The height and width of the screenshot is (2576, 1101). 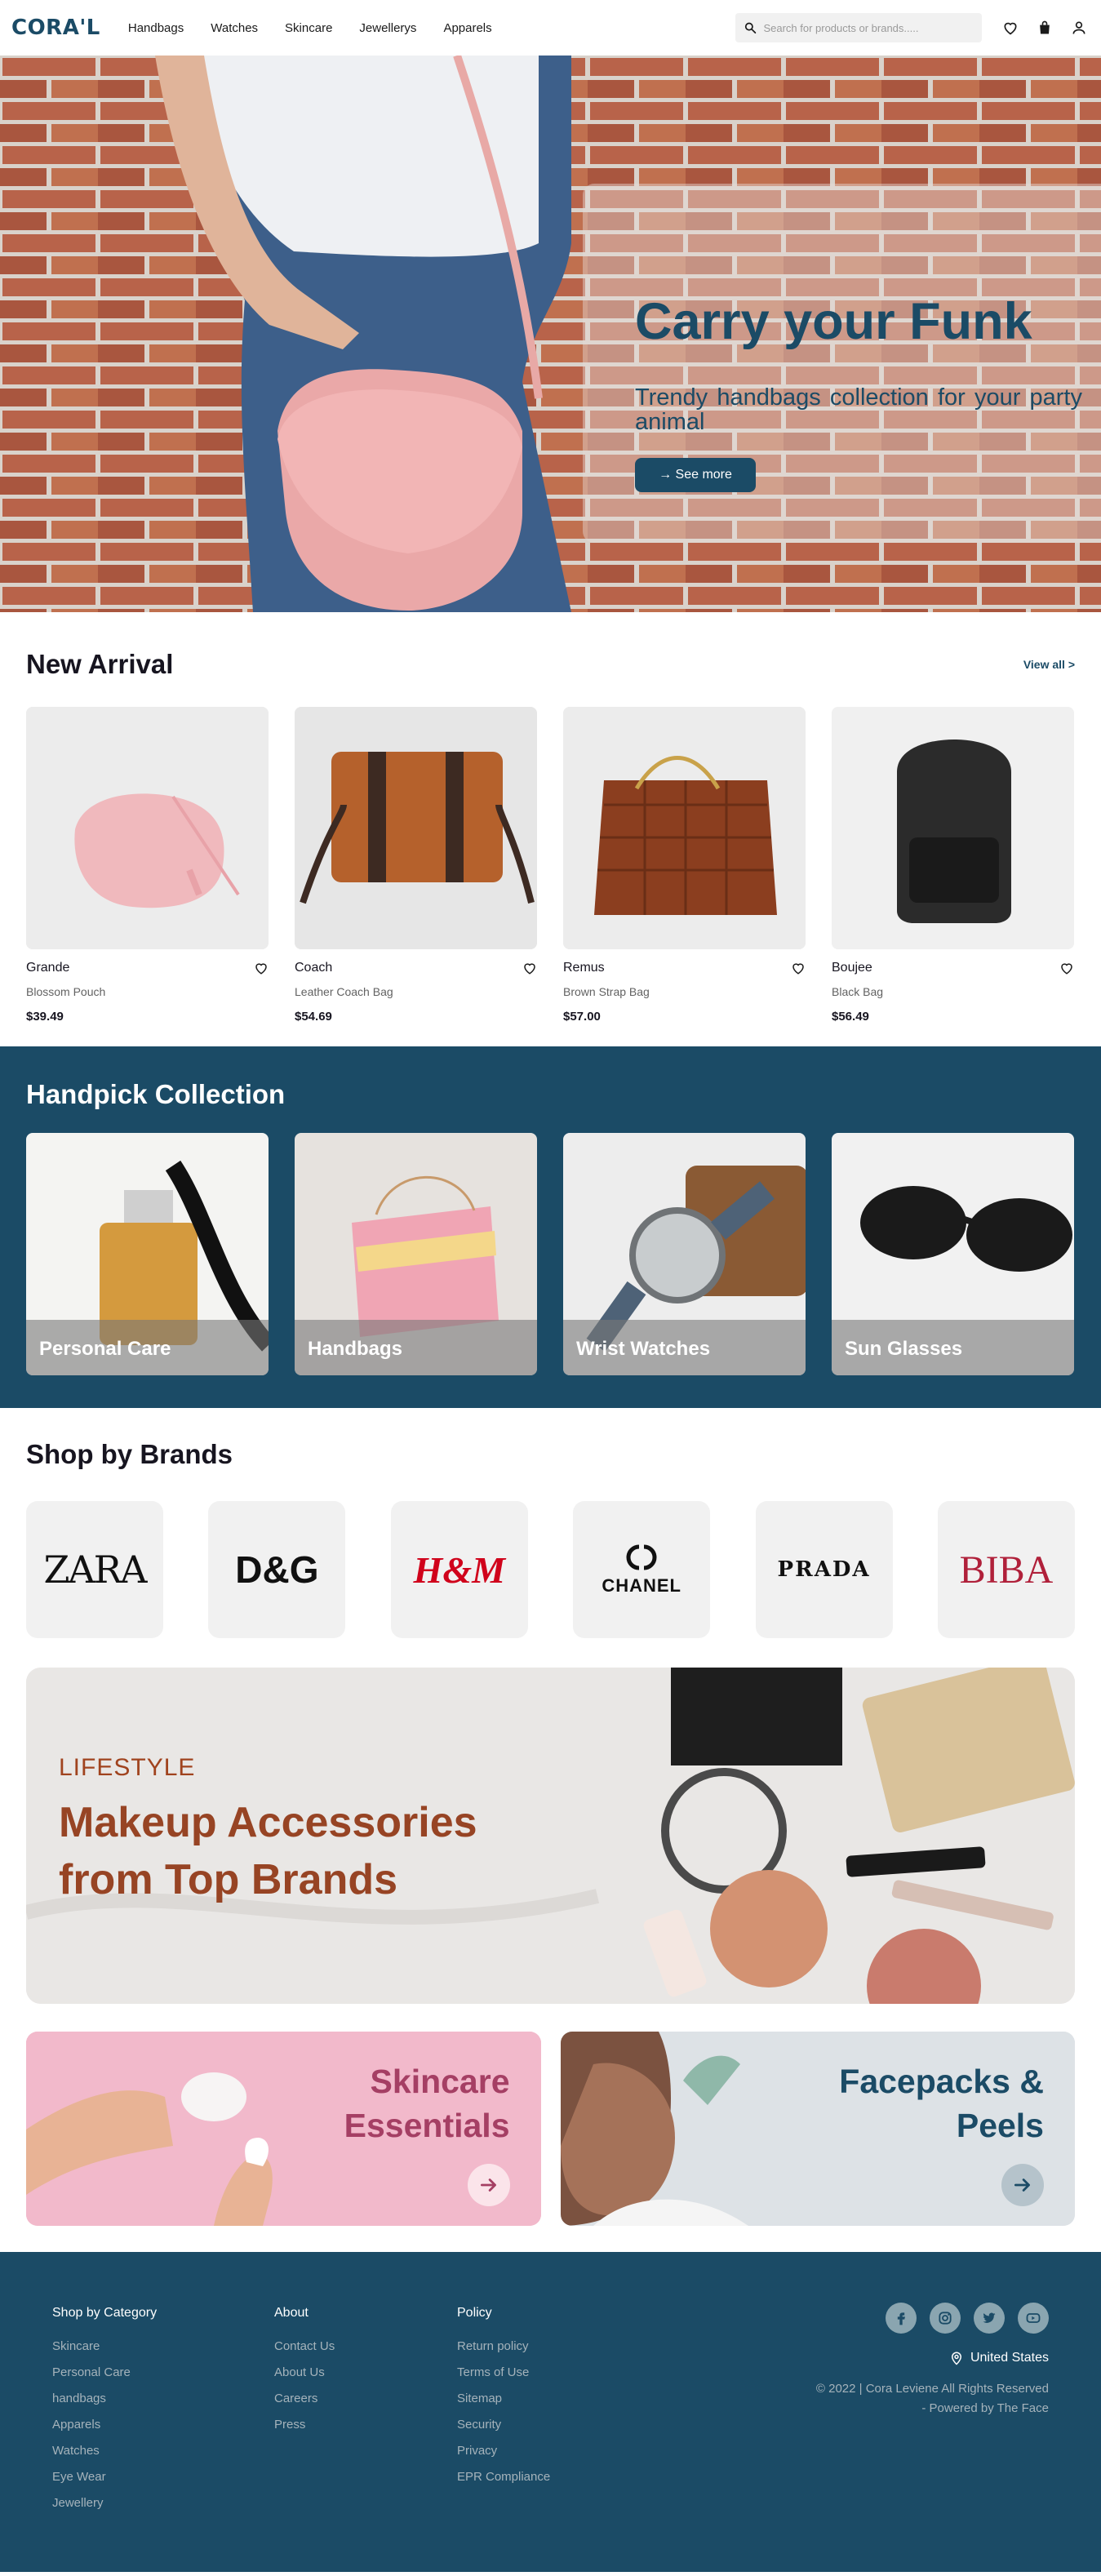 What do you see at coordinates (1009, 2358) in the screenshot?
I see `location-label: United States` at bounding box center [1009, 2358].